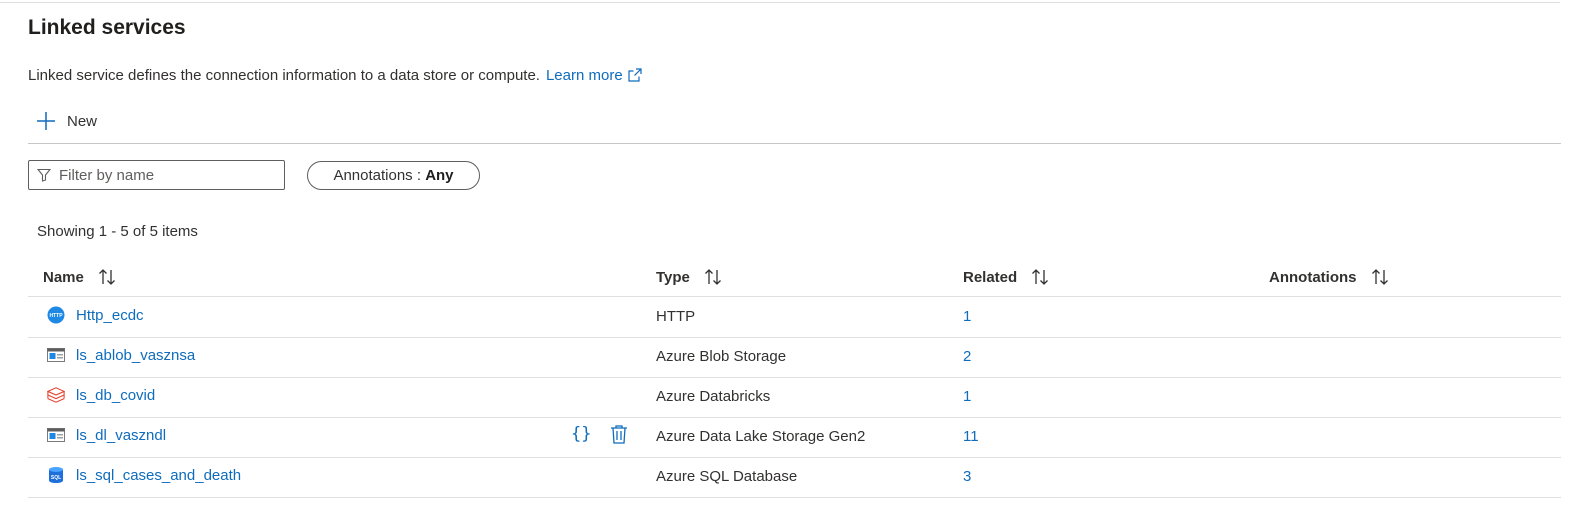 The height and width of the screenshot is (528, 1571). What do you see at coordinates (158, 475) in the screenshot?
I see `linked-service-link: ls_sql_cases_and_death` at bounding box center [158, 475].